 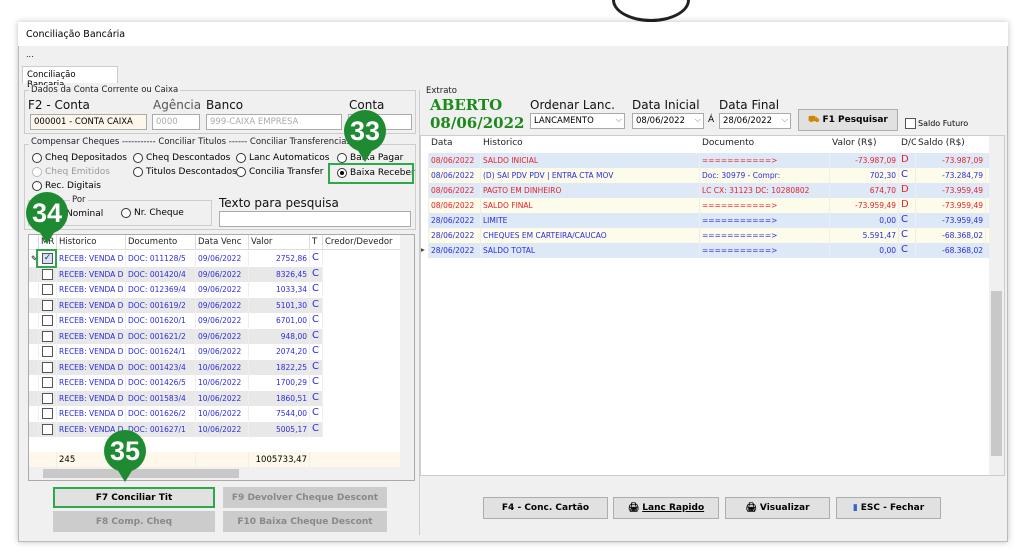 What do you see at coordinates (305, 521) in the screenshot?
I see `f10-baixa-button: F10 Baixa Cheque Descont` at bounding box center [305, 521].